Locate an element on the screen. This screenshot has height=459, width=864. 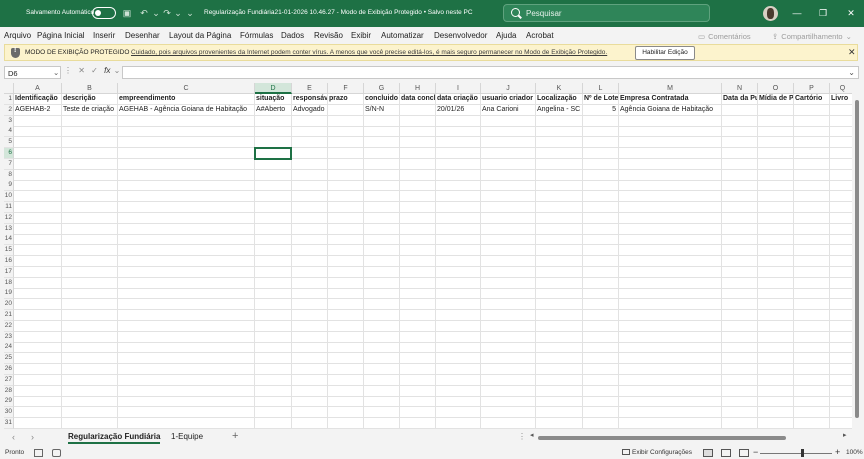
cell-d26 is located at coordinates (273, 369).